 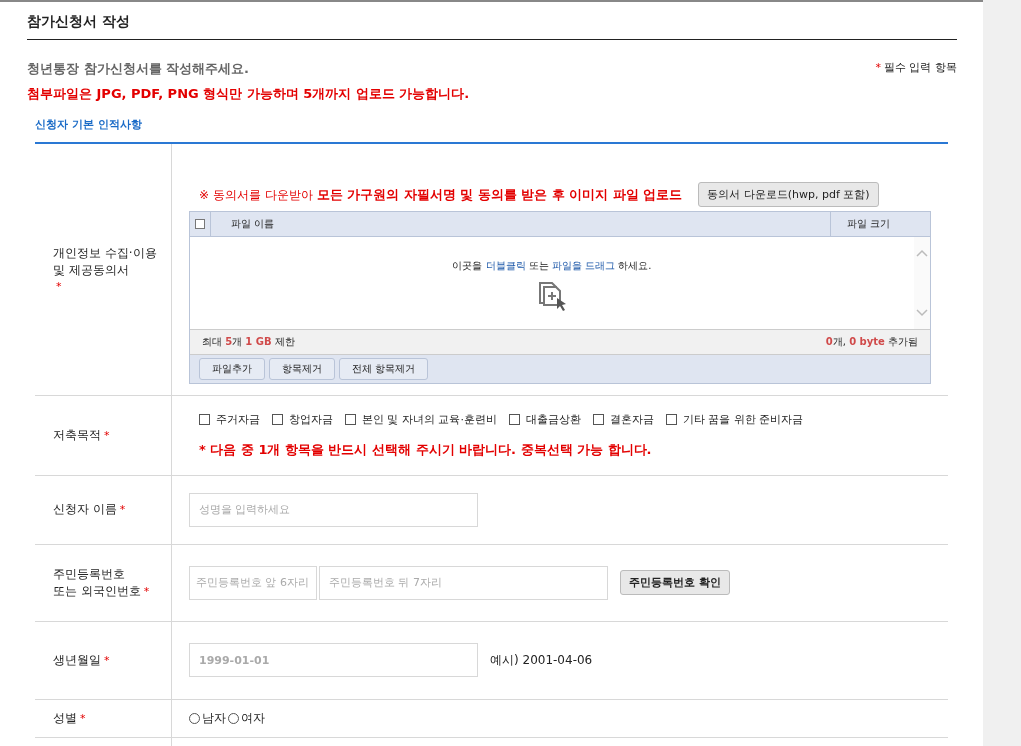 I want to click on selection-note: * 다음 중 1개 항목을 반드시 선택해 주시기 바랍니다. 중복선택 가능 합니다., so click(x=426, y=449).